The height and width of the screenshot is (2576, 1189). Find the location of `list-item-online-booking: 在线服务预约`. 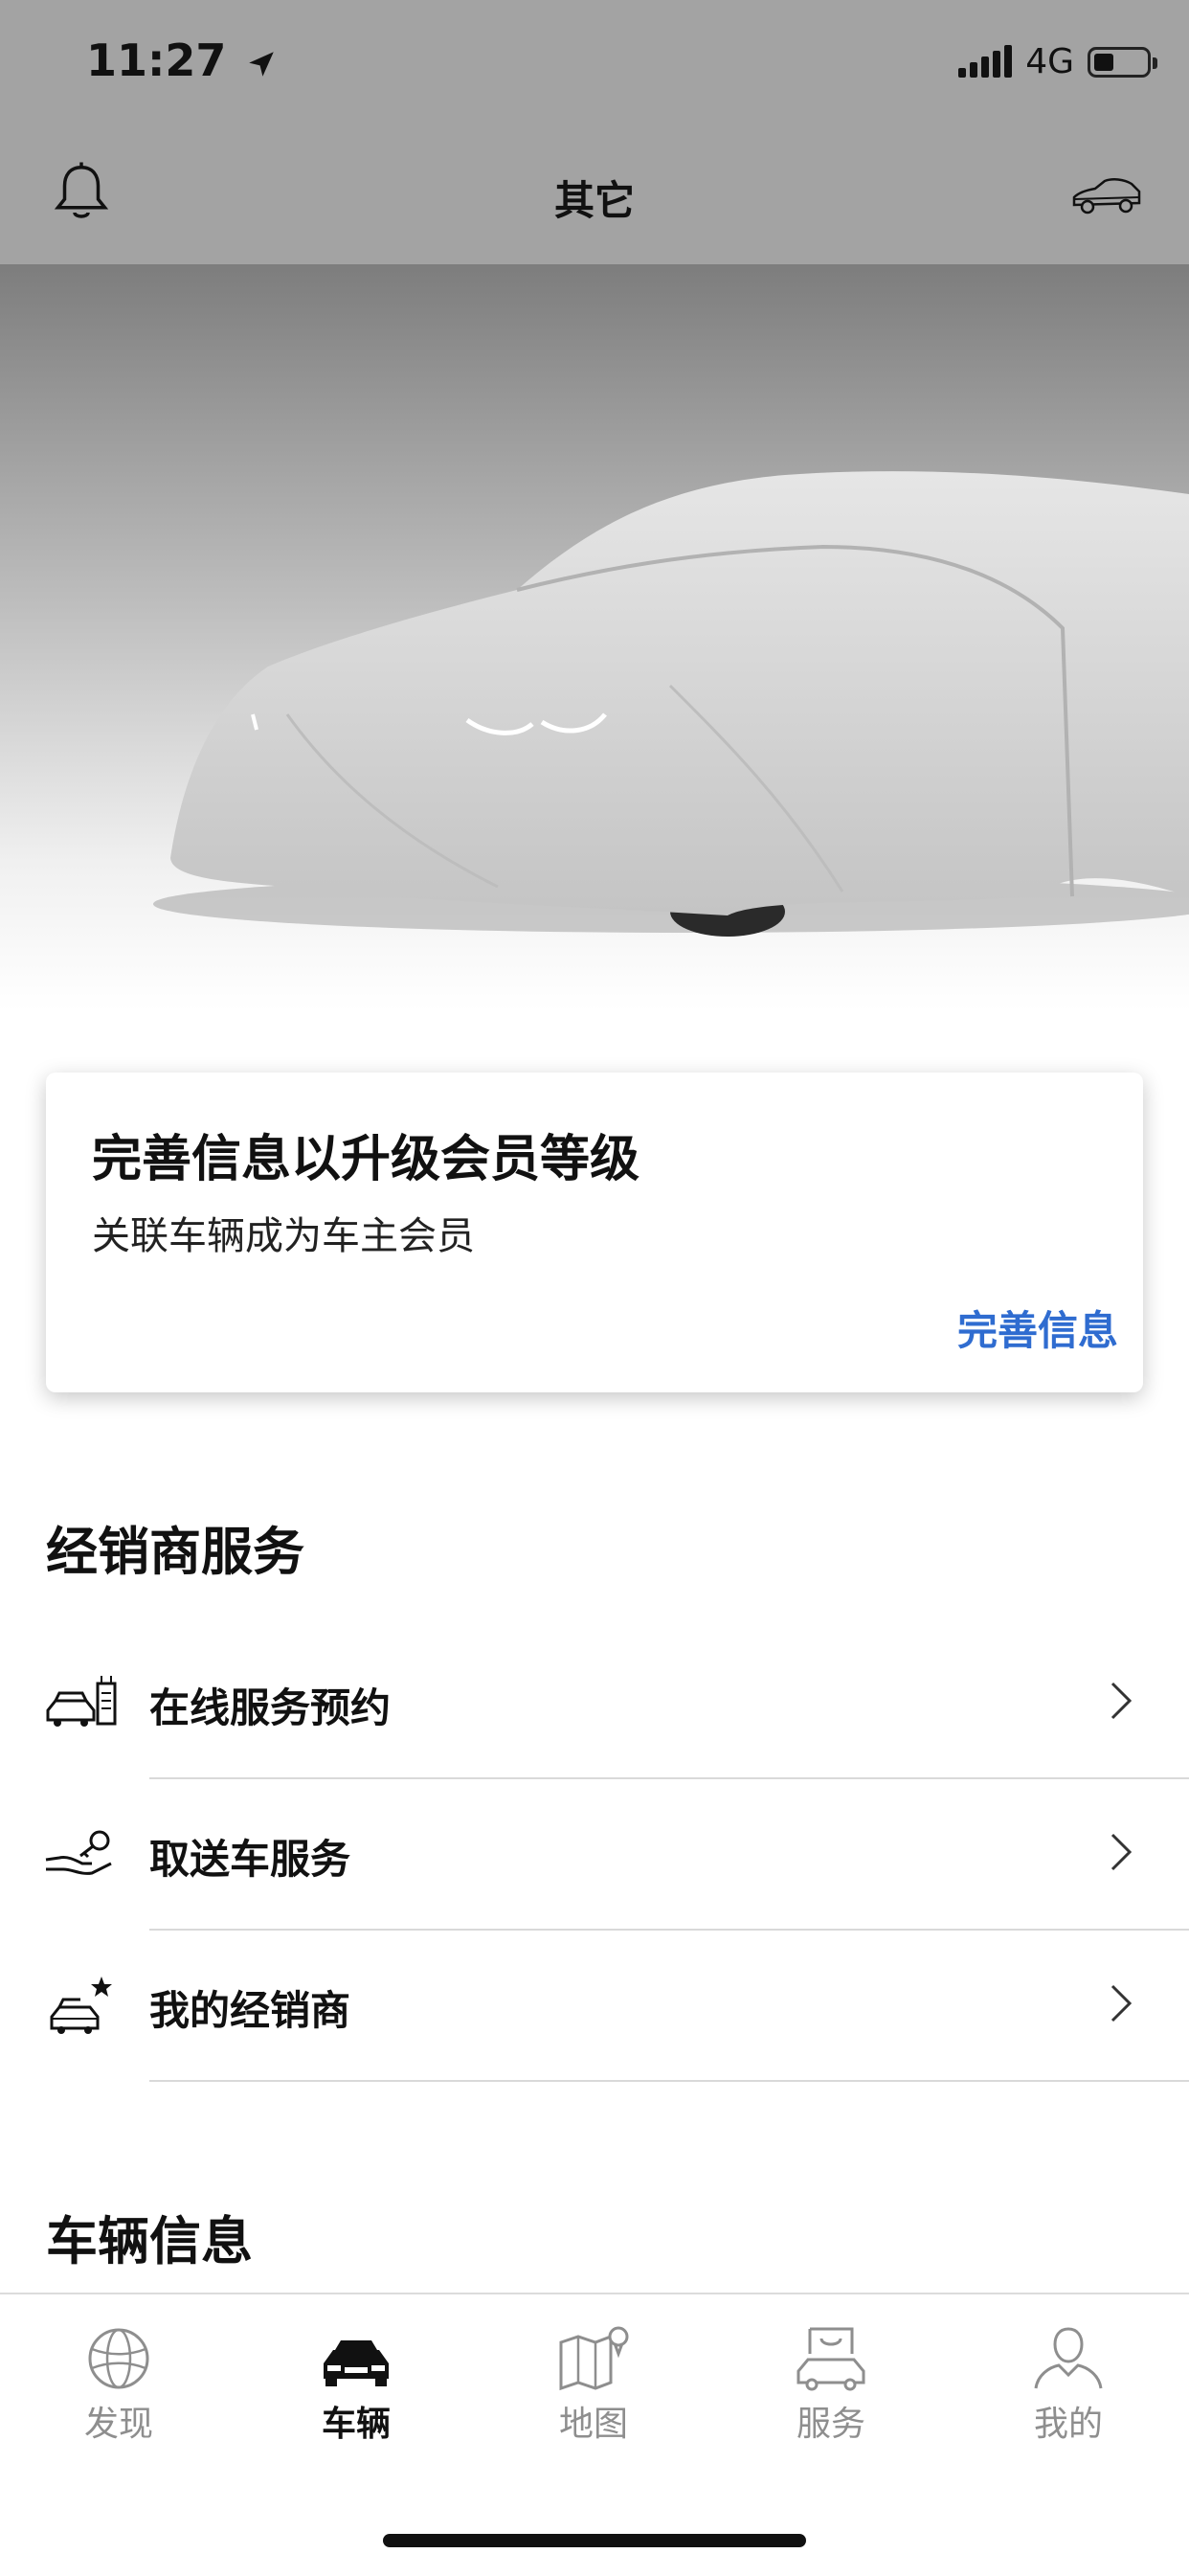

list-item-online-booking: 在线服务预约 is located at coordinates (594, 1703).